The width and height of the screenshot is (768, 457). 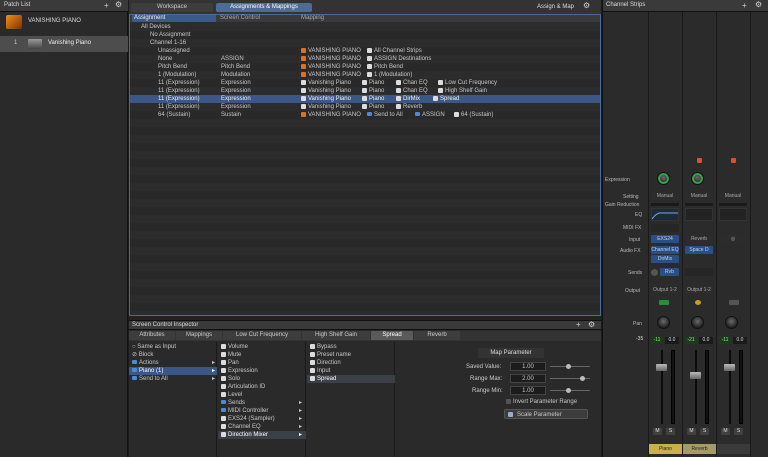 I want to click on audio-fx-slot: Channel EQ, so click(x=665, y=250).